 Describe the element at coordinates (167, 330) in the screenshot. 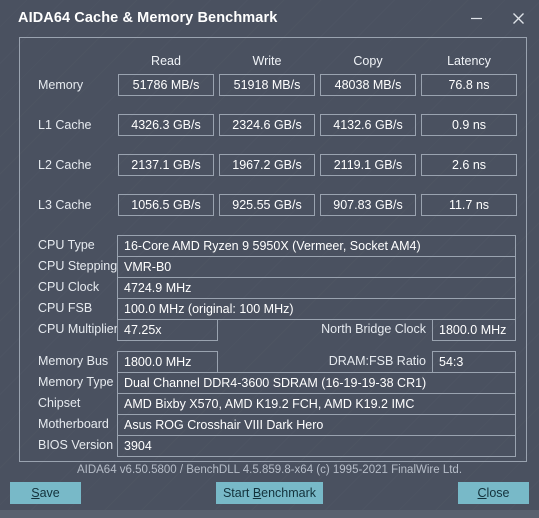

I see `cpu-multiplier-value: 47.25x` at that location.